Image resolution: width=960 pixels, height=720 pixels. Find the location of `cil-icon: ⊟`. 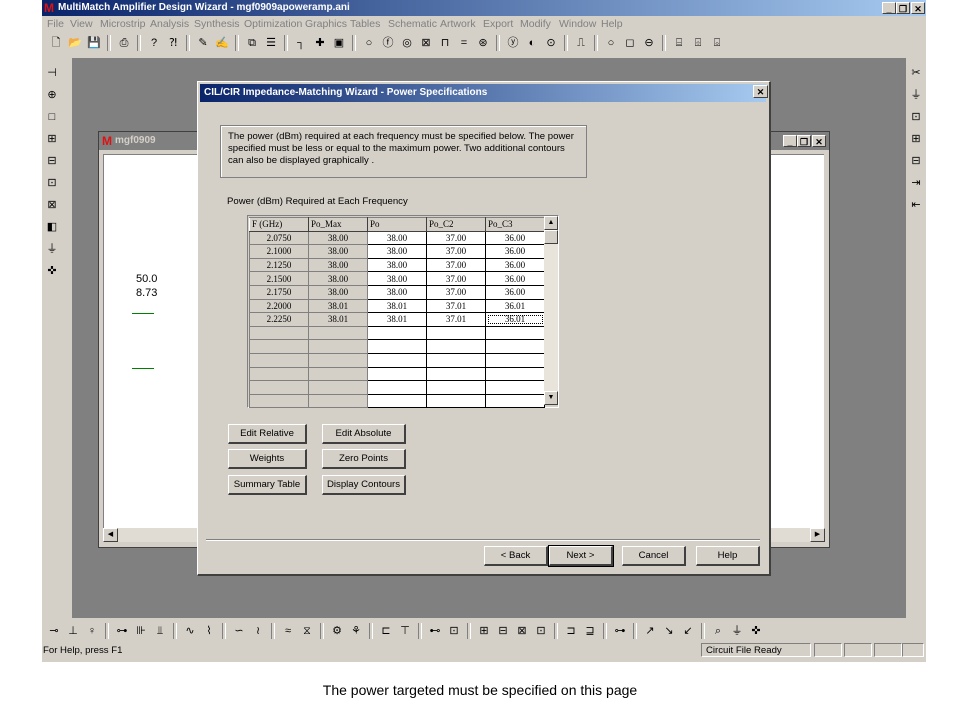

cil-icon: ⊟ is located at coordinates (52, 161).